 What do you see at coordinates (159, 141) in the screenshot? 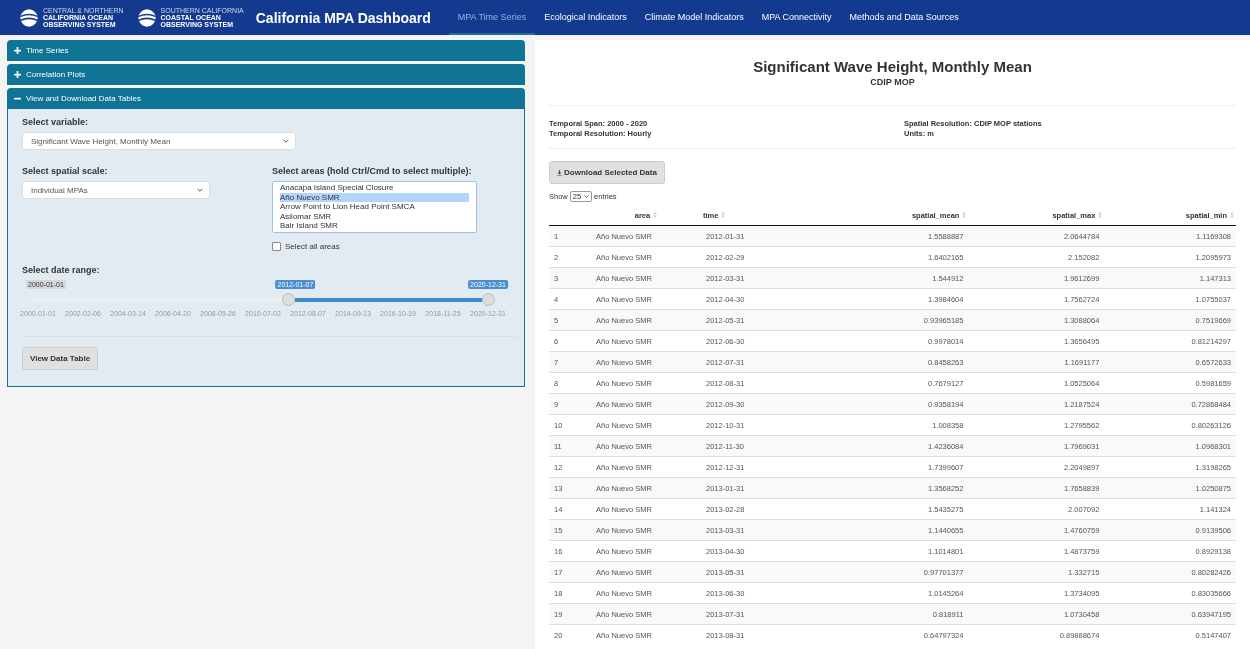
I see `variable-dropdown: Significant Wave Height, Monthly Mean` at bounding box center [159, 141].